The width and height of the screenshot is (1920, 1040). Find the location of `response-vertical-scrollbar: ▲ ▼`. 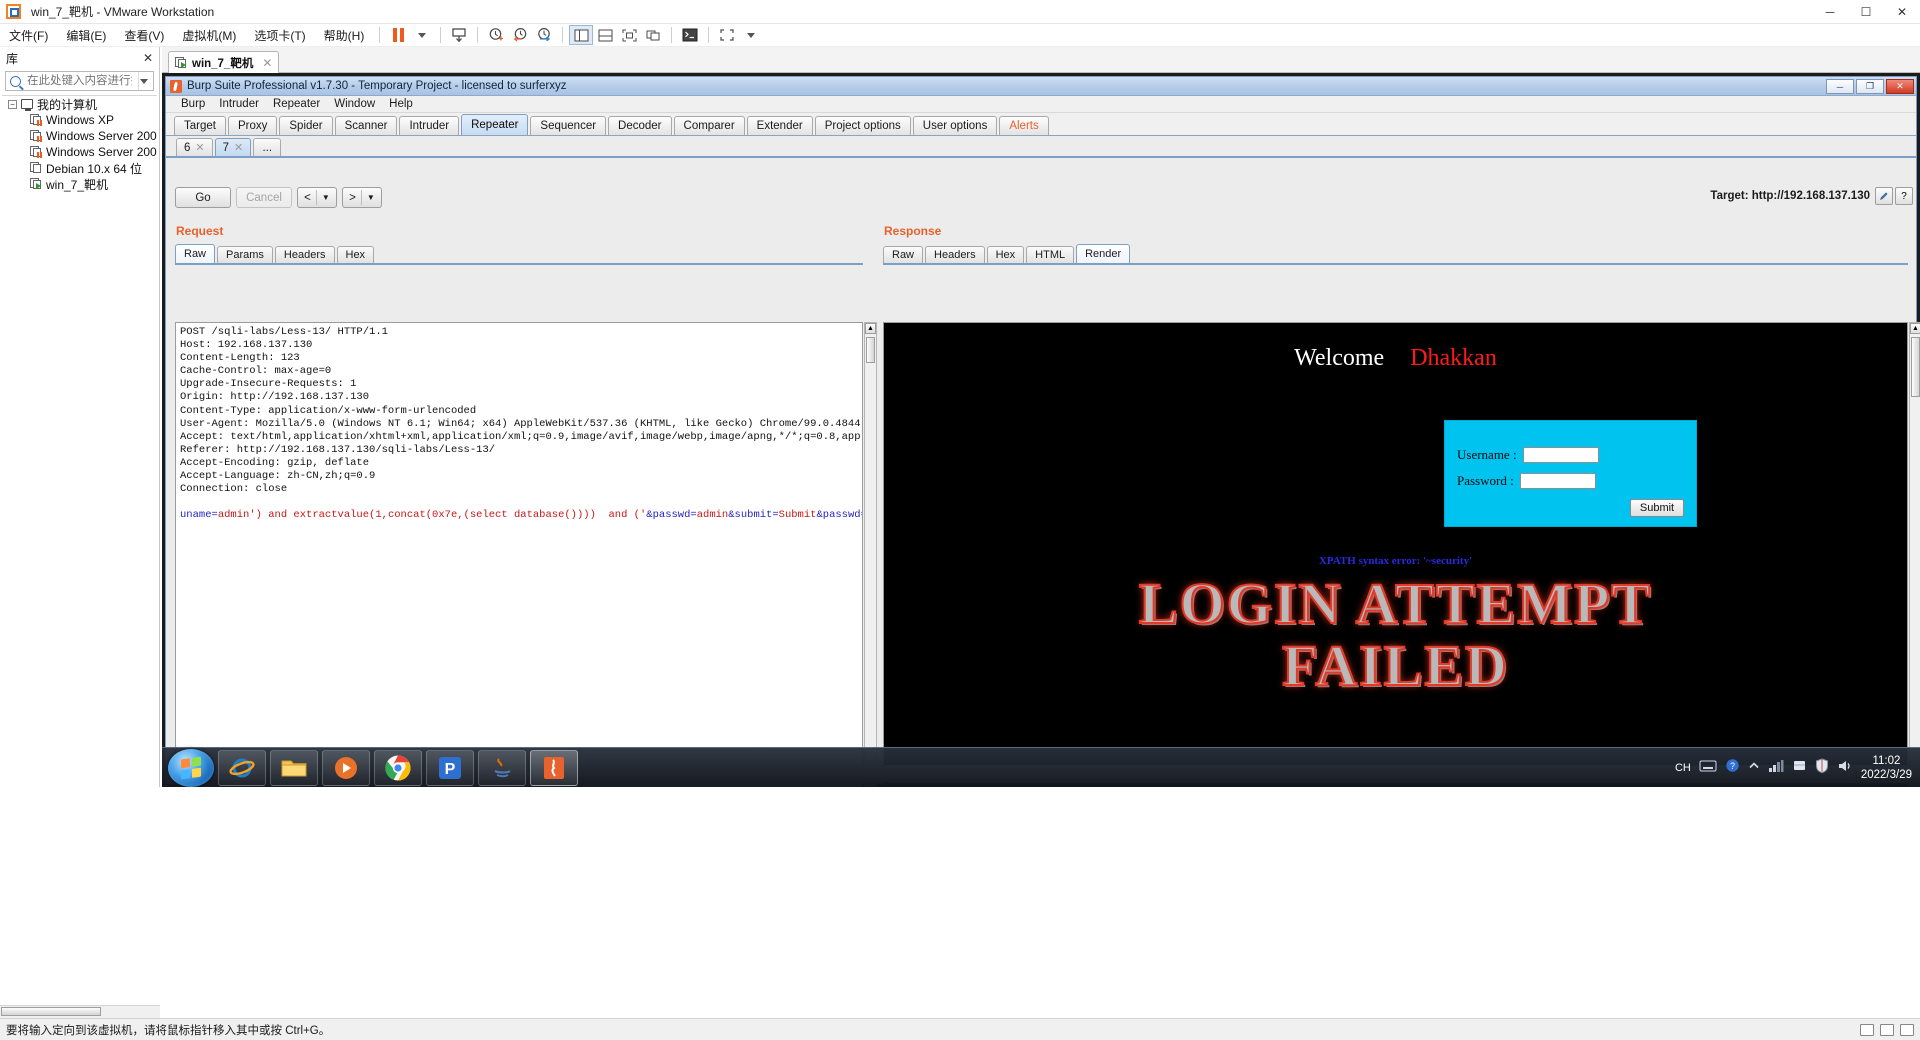

response-vertical-scrollbar: ▲ ▼ is located at coordinates (1914, 554).